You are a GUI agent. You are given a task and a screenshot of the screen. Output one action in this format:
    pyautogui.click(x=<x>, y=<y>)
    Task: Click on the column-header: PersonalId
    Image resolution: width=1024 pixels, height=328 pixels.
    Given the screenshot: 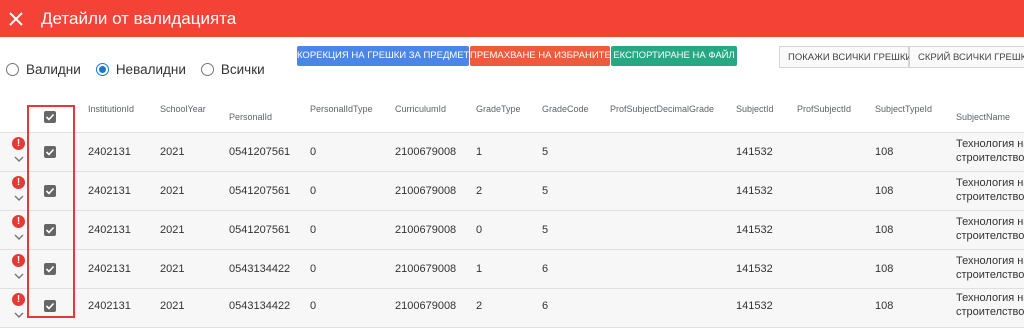 What is the action you would take?
    pyautogui.click(x=250, y=117)
    